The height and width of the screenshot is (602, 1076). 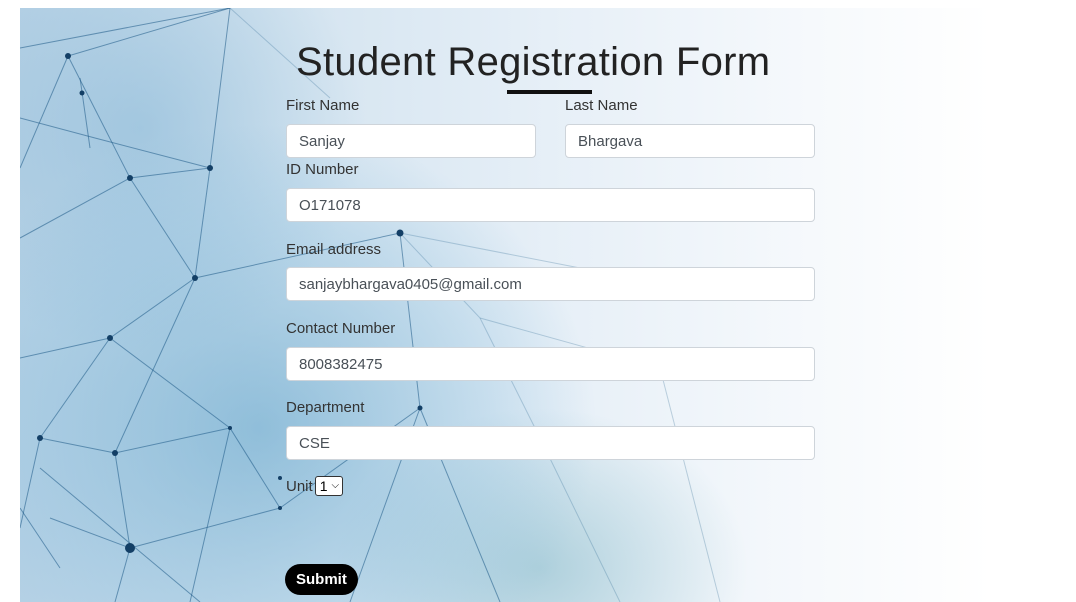 I want to click on unit-label: Unit, so click(x=299, y=486).